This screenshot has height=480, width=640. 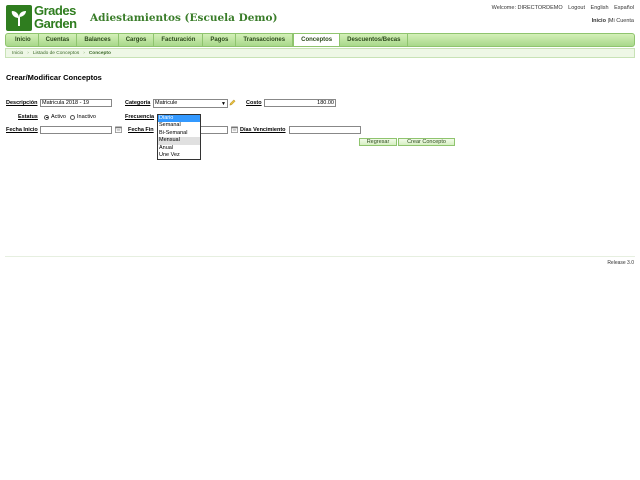 What do you see at coordinates (140, 117) in the screenshot?
I see `frecuencia-label: Frecuencia` at bounding box center [140, 117].